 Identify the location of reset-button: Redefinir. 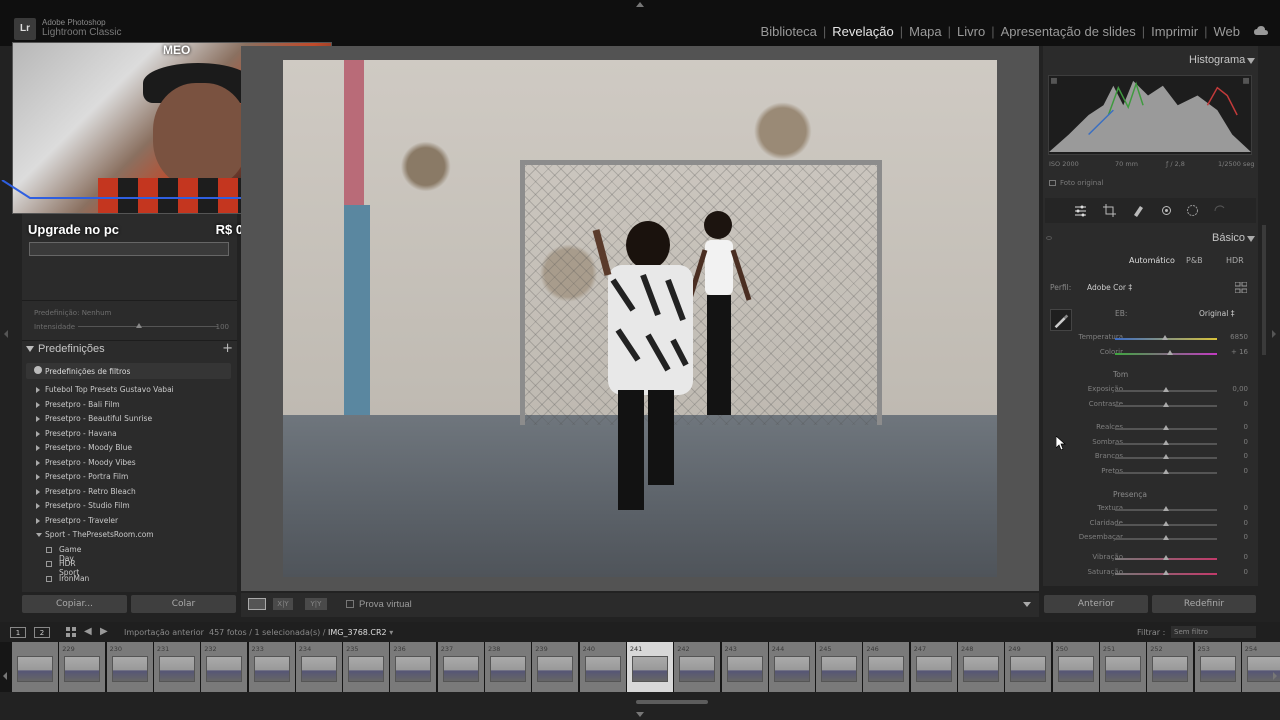
(1204, 604).